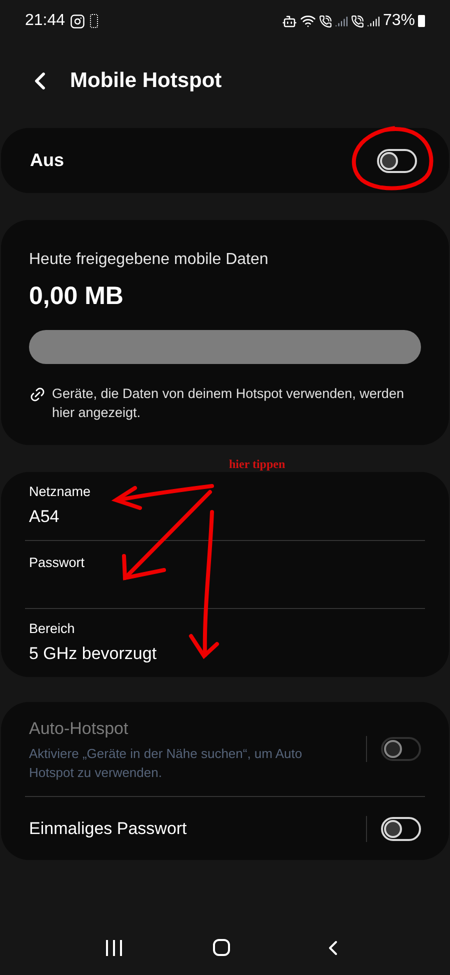  I want to click on switch-label: Aus, so click(47, 160).